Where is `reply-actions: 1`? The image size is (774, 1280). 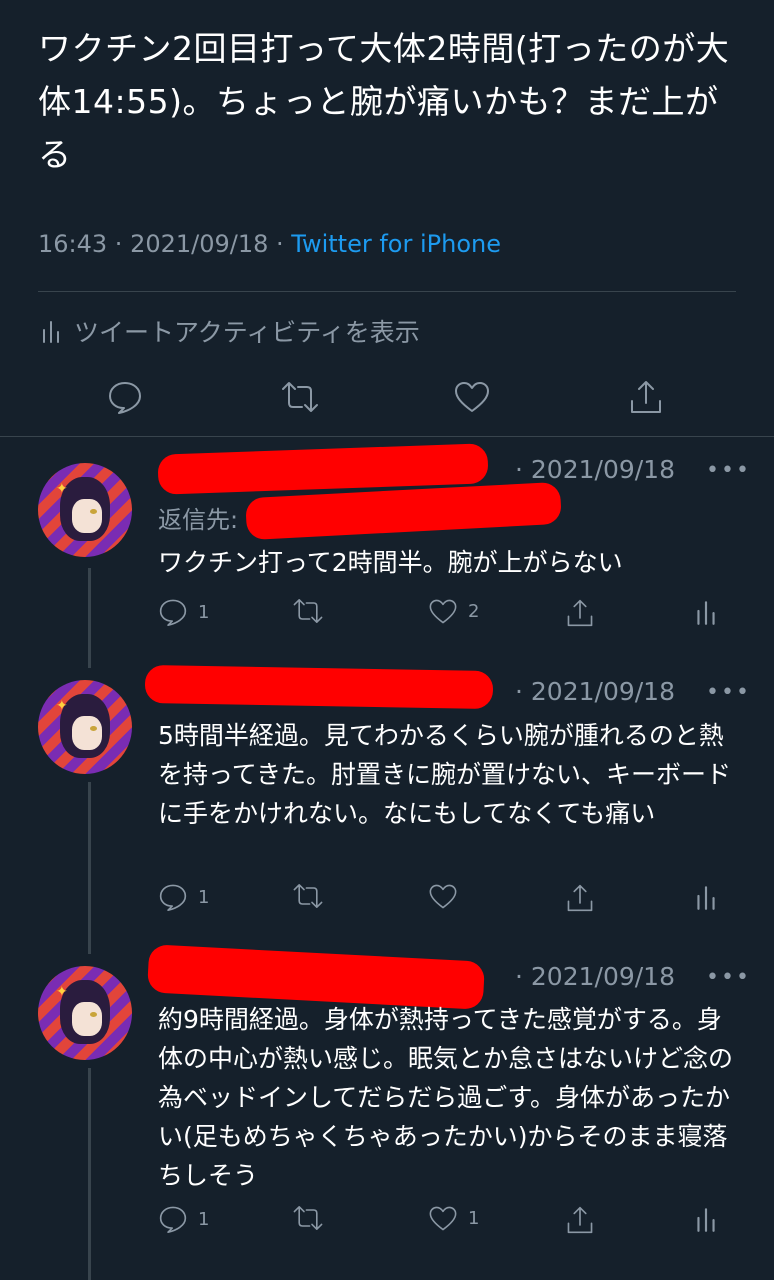 reply-actions: 1 is located at coordinates (387, 900).